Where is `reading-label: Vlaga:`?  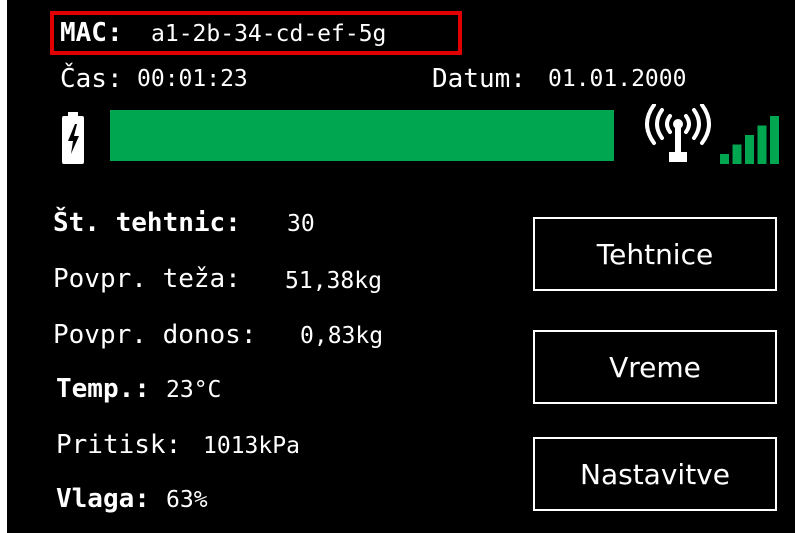
reading-label: Vlaga: is located at coordinates (103, 499).